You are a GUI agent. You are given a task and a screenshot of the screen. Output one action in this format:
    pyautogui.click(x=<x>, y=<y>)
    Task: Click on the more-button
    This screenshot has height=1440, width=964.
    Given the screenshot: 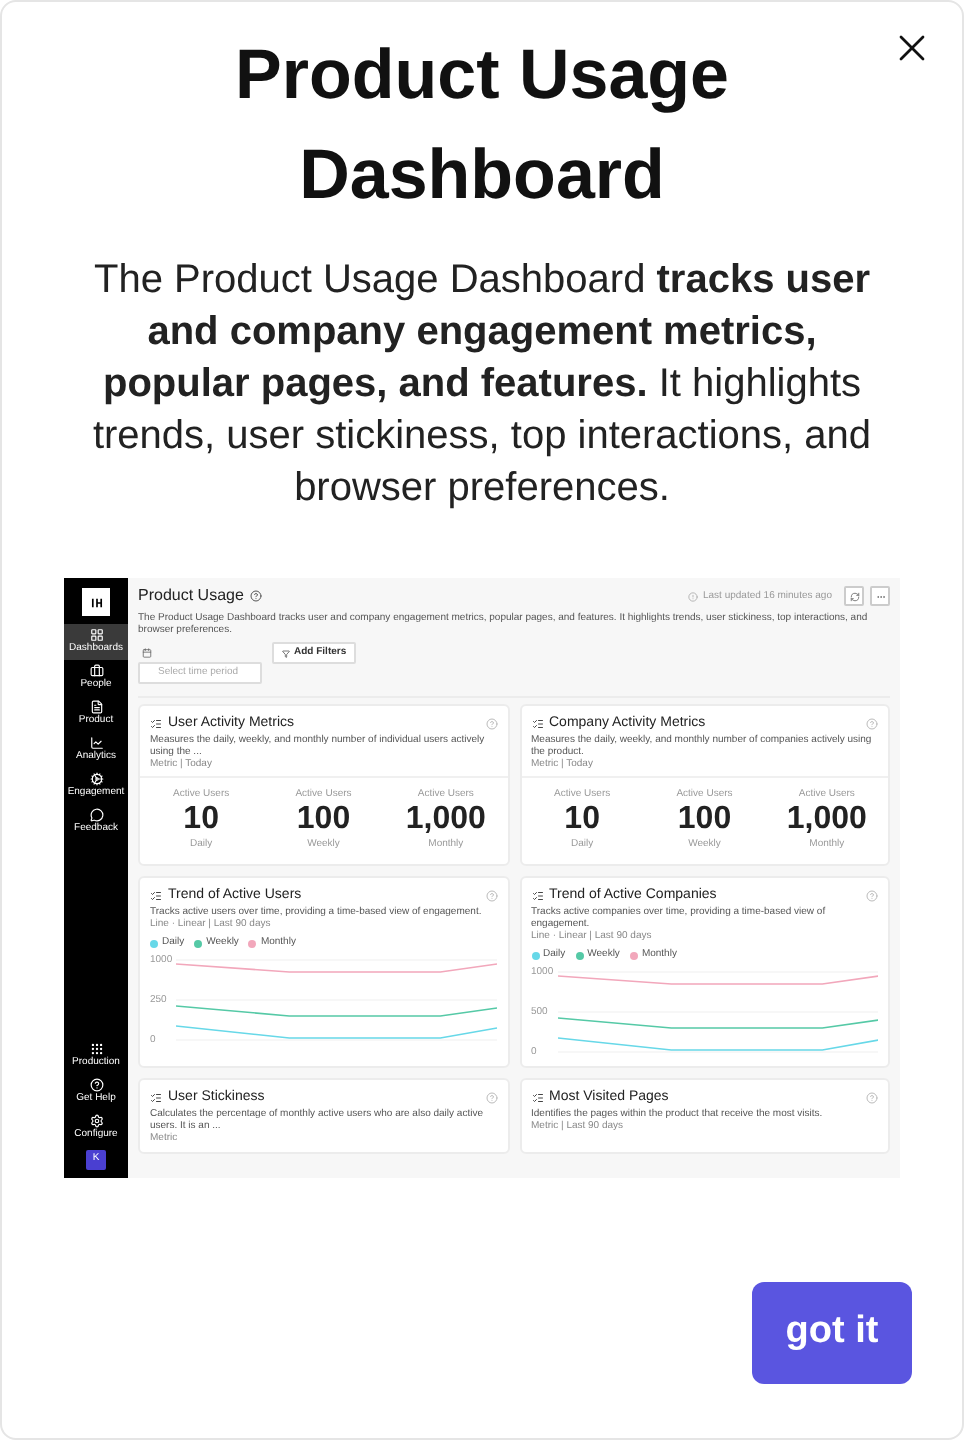 What is the action you would take?
    pyautogui.click(x=880, y=596)
    